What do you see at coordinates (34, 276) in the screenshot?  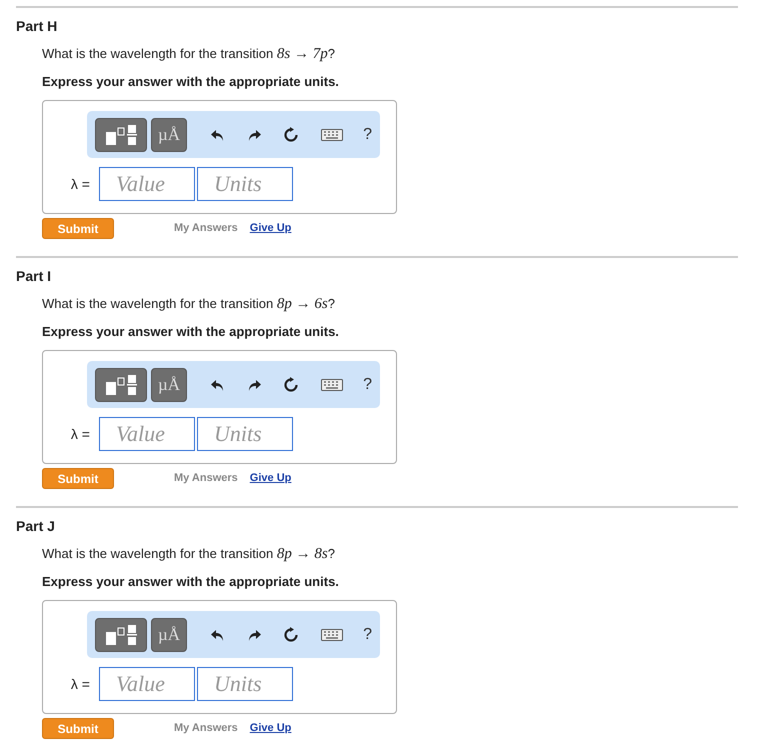 I see `part-title: Part I` at bounding box center [34, 276].